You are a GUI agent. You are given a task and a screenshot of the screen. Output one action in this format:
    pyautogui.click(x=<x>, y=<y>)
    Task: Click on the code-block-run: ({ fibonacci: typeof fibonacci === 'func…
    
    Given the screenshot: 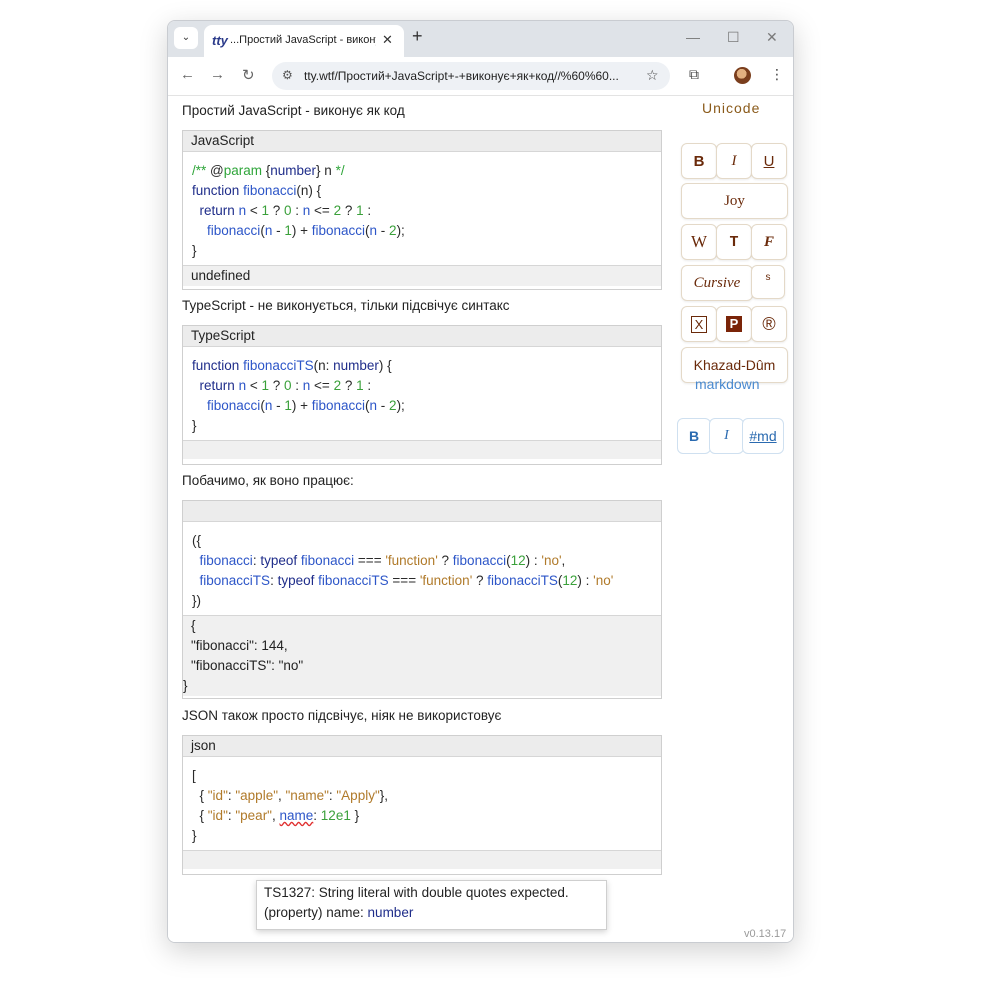 What is the action you would take?
    pyautogui.click(x=422, y=599)
    